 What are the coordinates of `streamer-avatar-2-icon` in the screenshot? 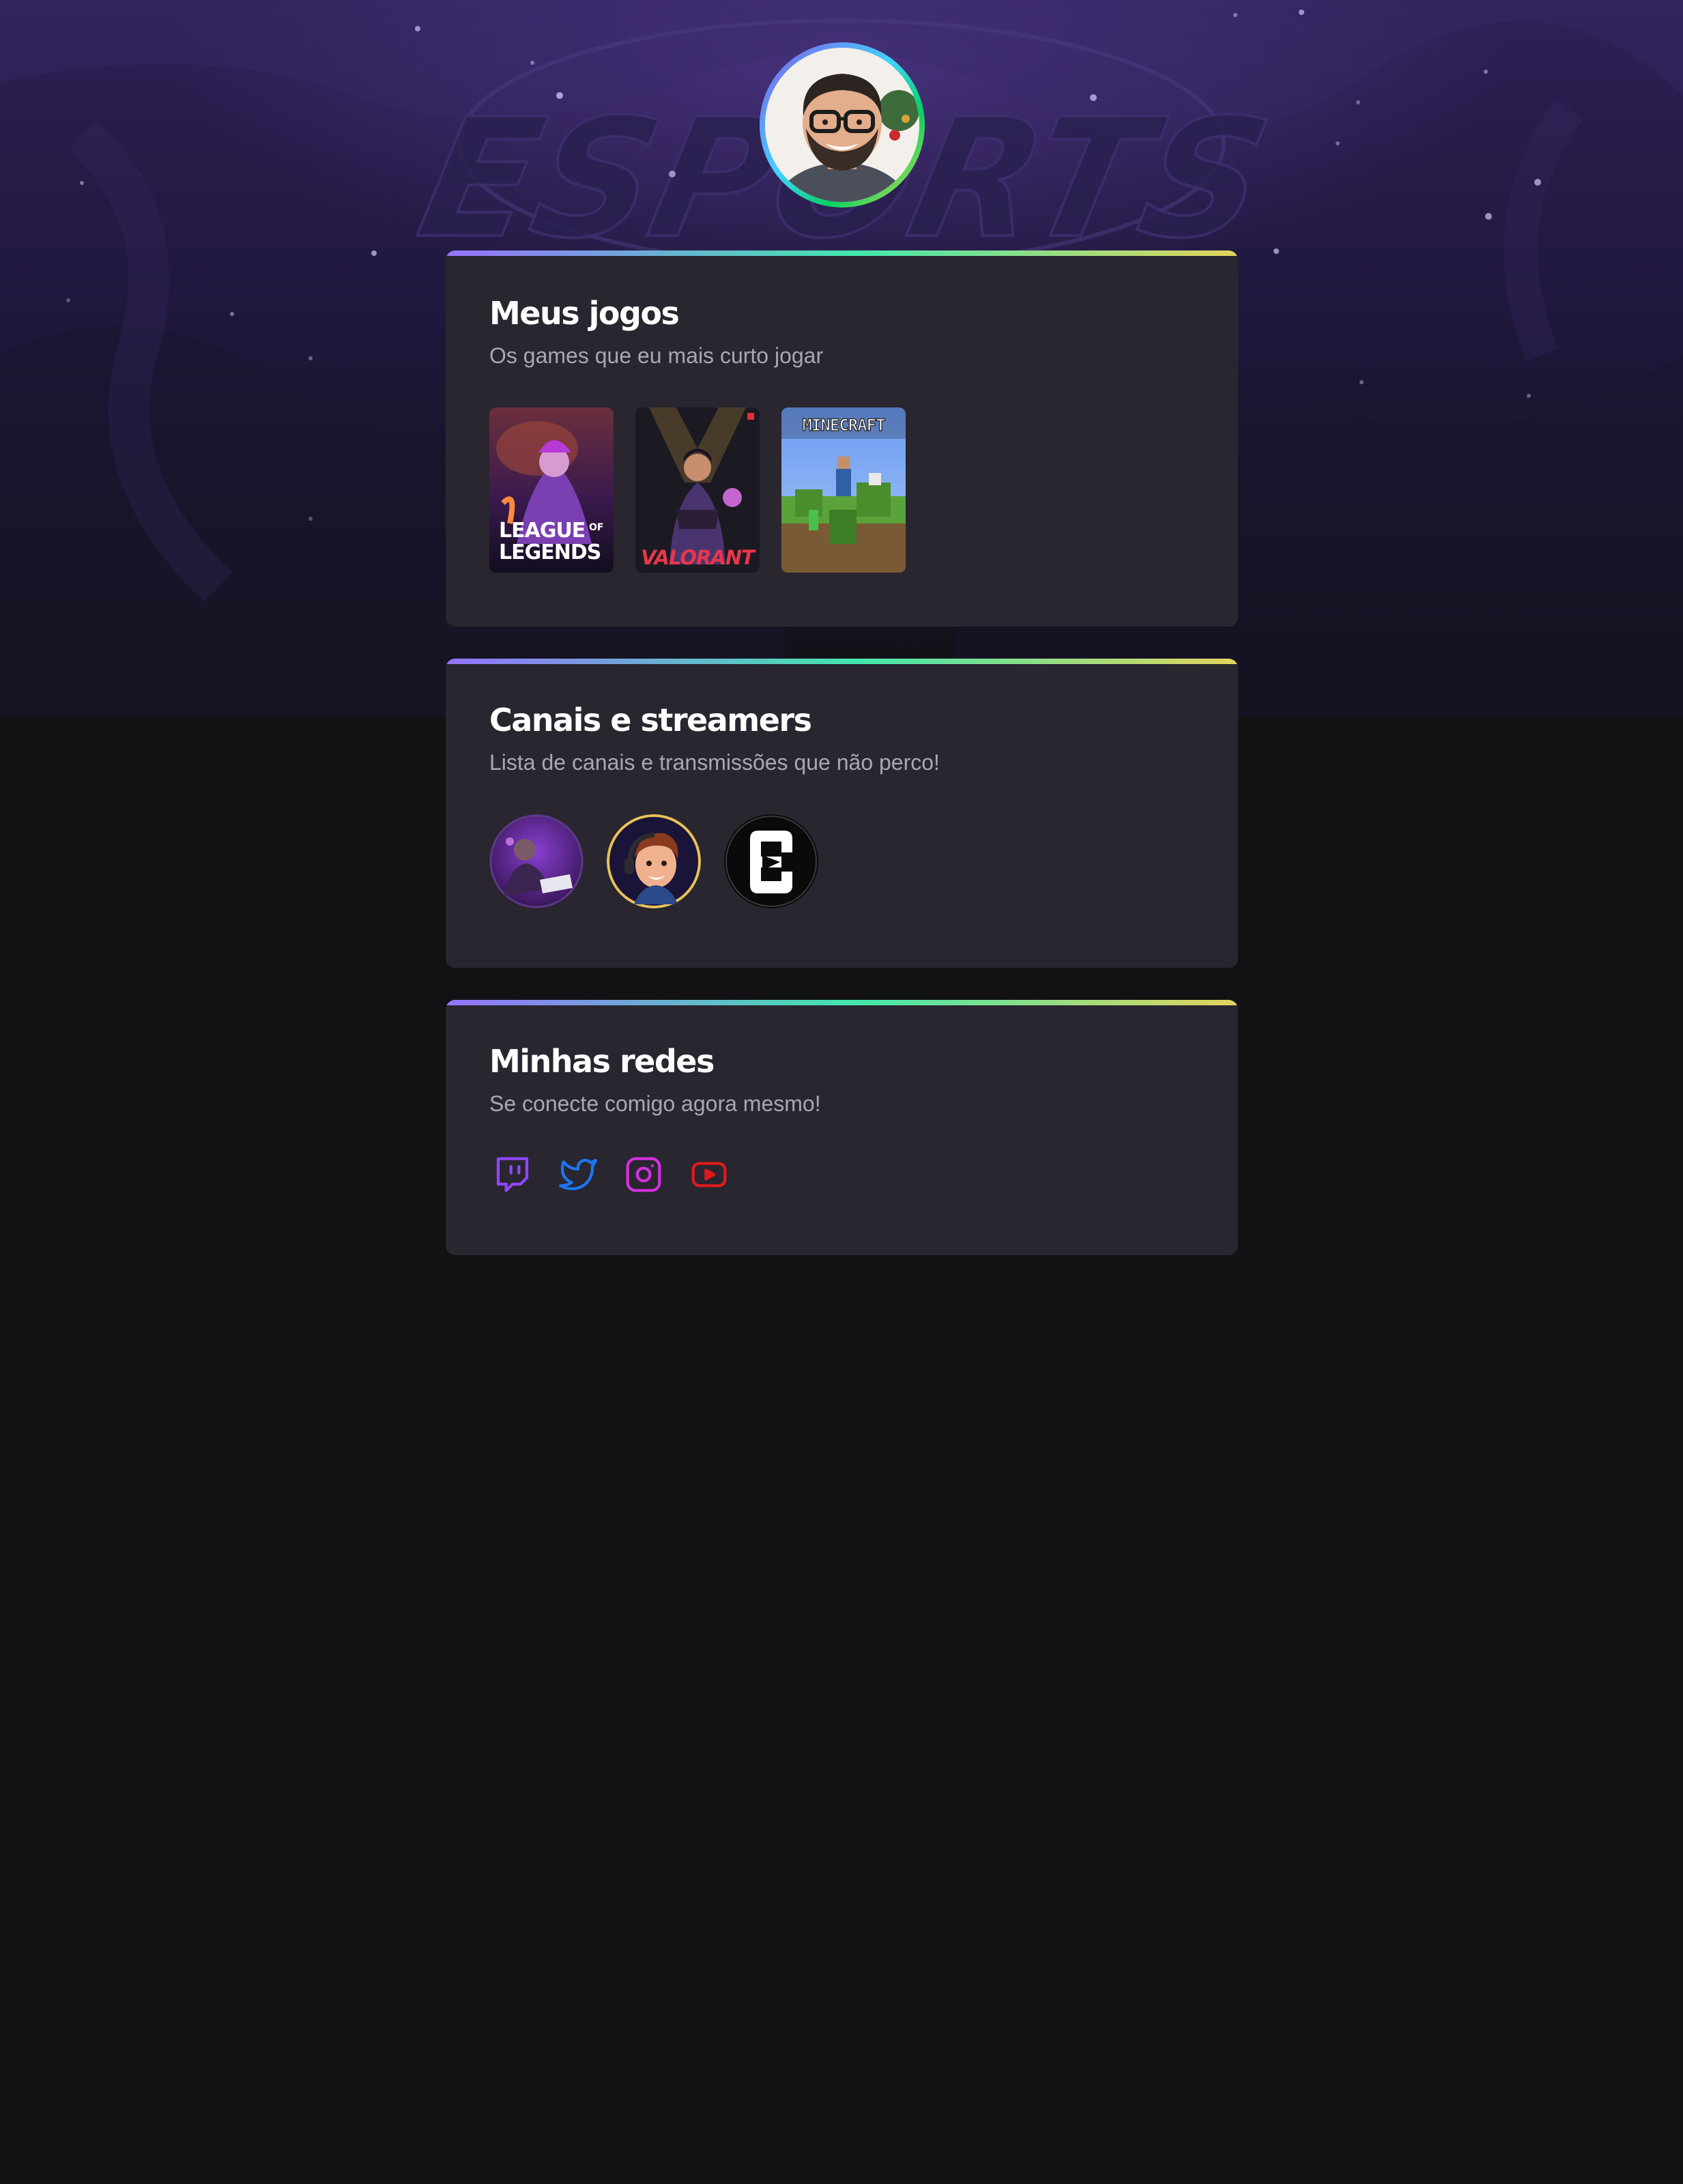 It's located at (654, 861).